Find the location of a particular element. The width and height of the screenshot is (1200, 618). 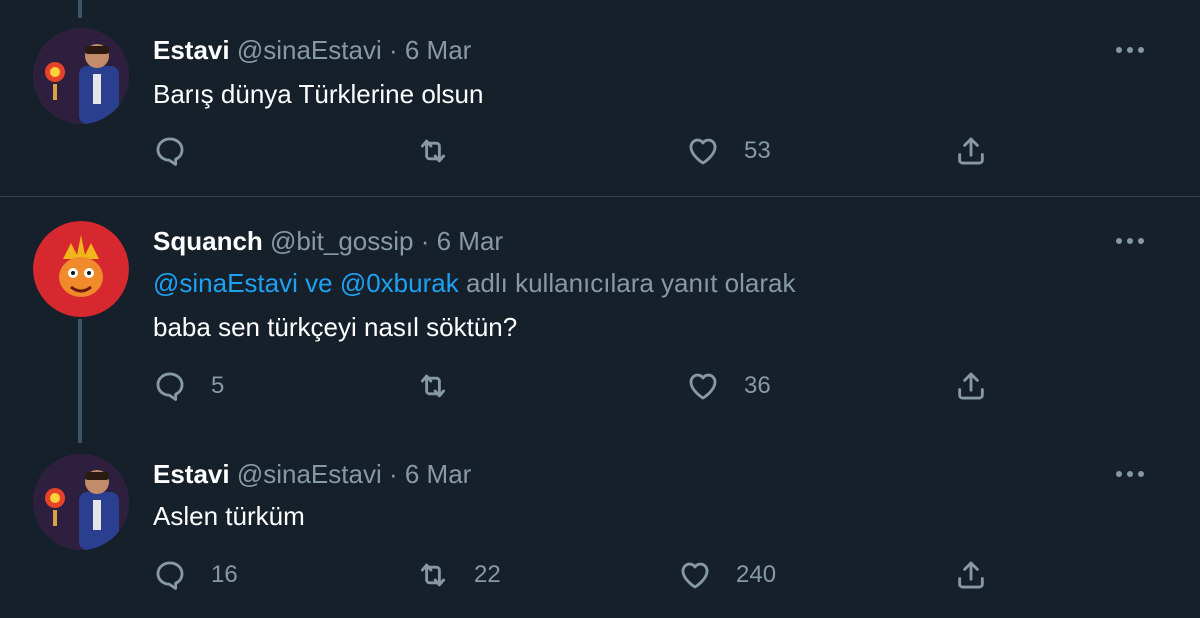

display-name: Squanch is located at coordinates (208, 241).